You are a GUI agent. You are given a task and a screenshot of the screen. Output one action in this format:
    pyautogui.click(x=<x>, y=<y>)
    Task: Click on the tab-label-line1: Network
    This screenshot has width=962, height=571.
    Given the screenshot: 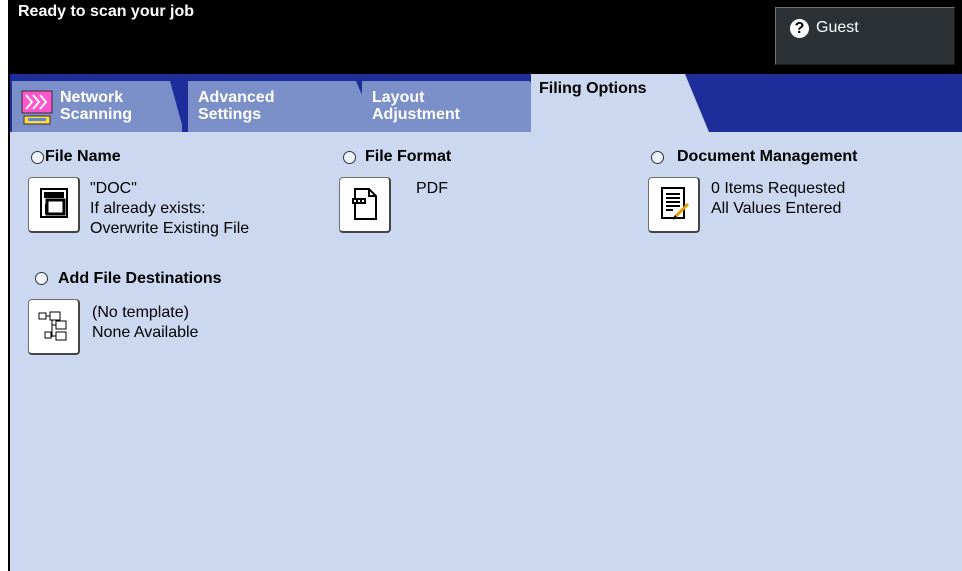 What is the action you would take?
    pyautogui.click(x=92, y=97)
    